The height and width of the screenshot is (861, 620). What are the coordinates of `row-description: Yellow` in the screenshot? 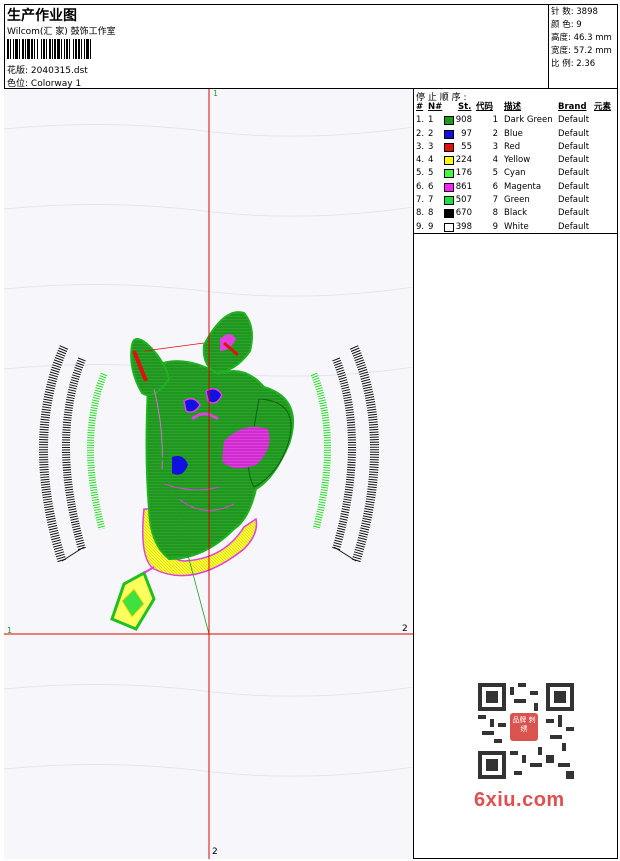 It's located at (517, 160).